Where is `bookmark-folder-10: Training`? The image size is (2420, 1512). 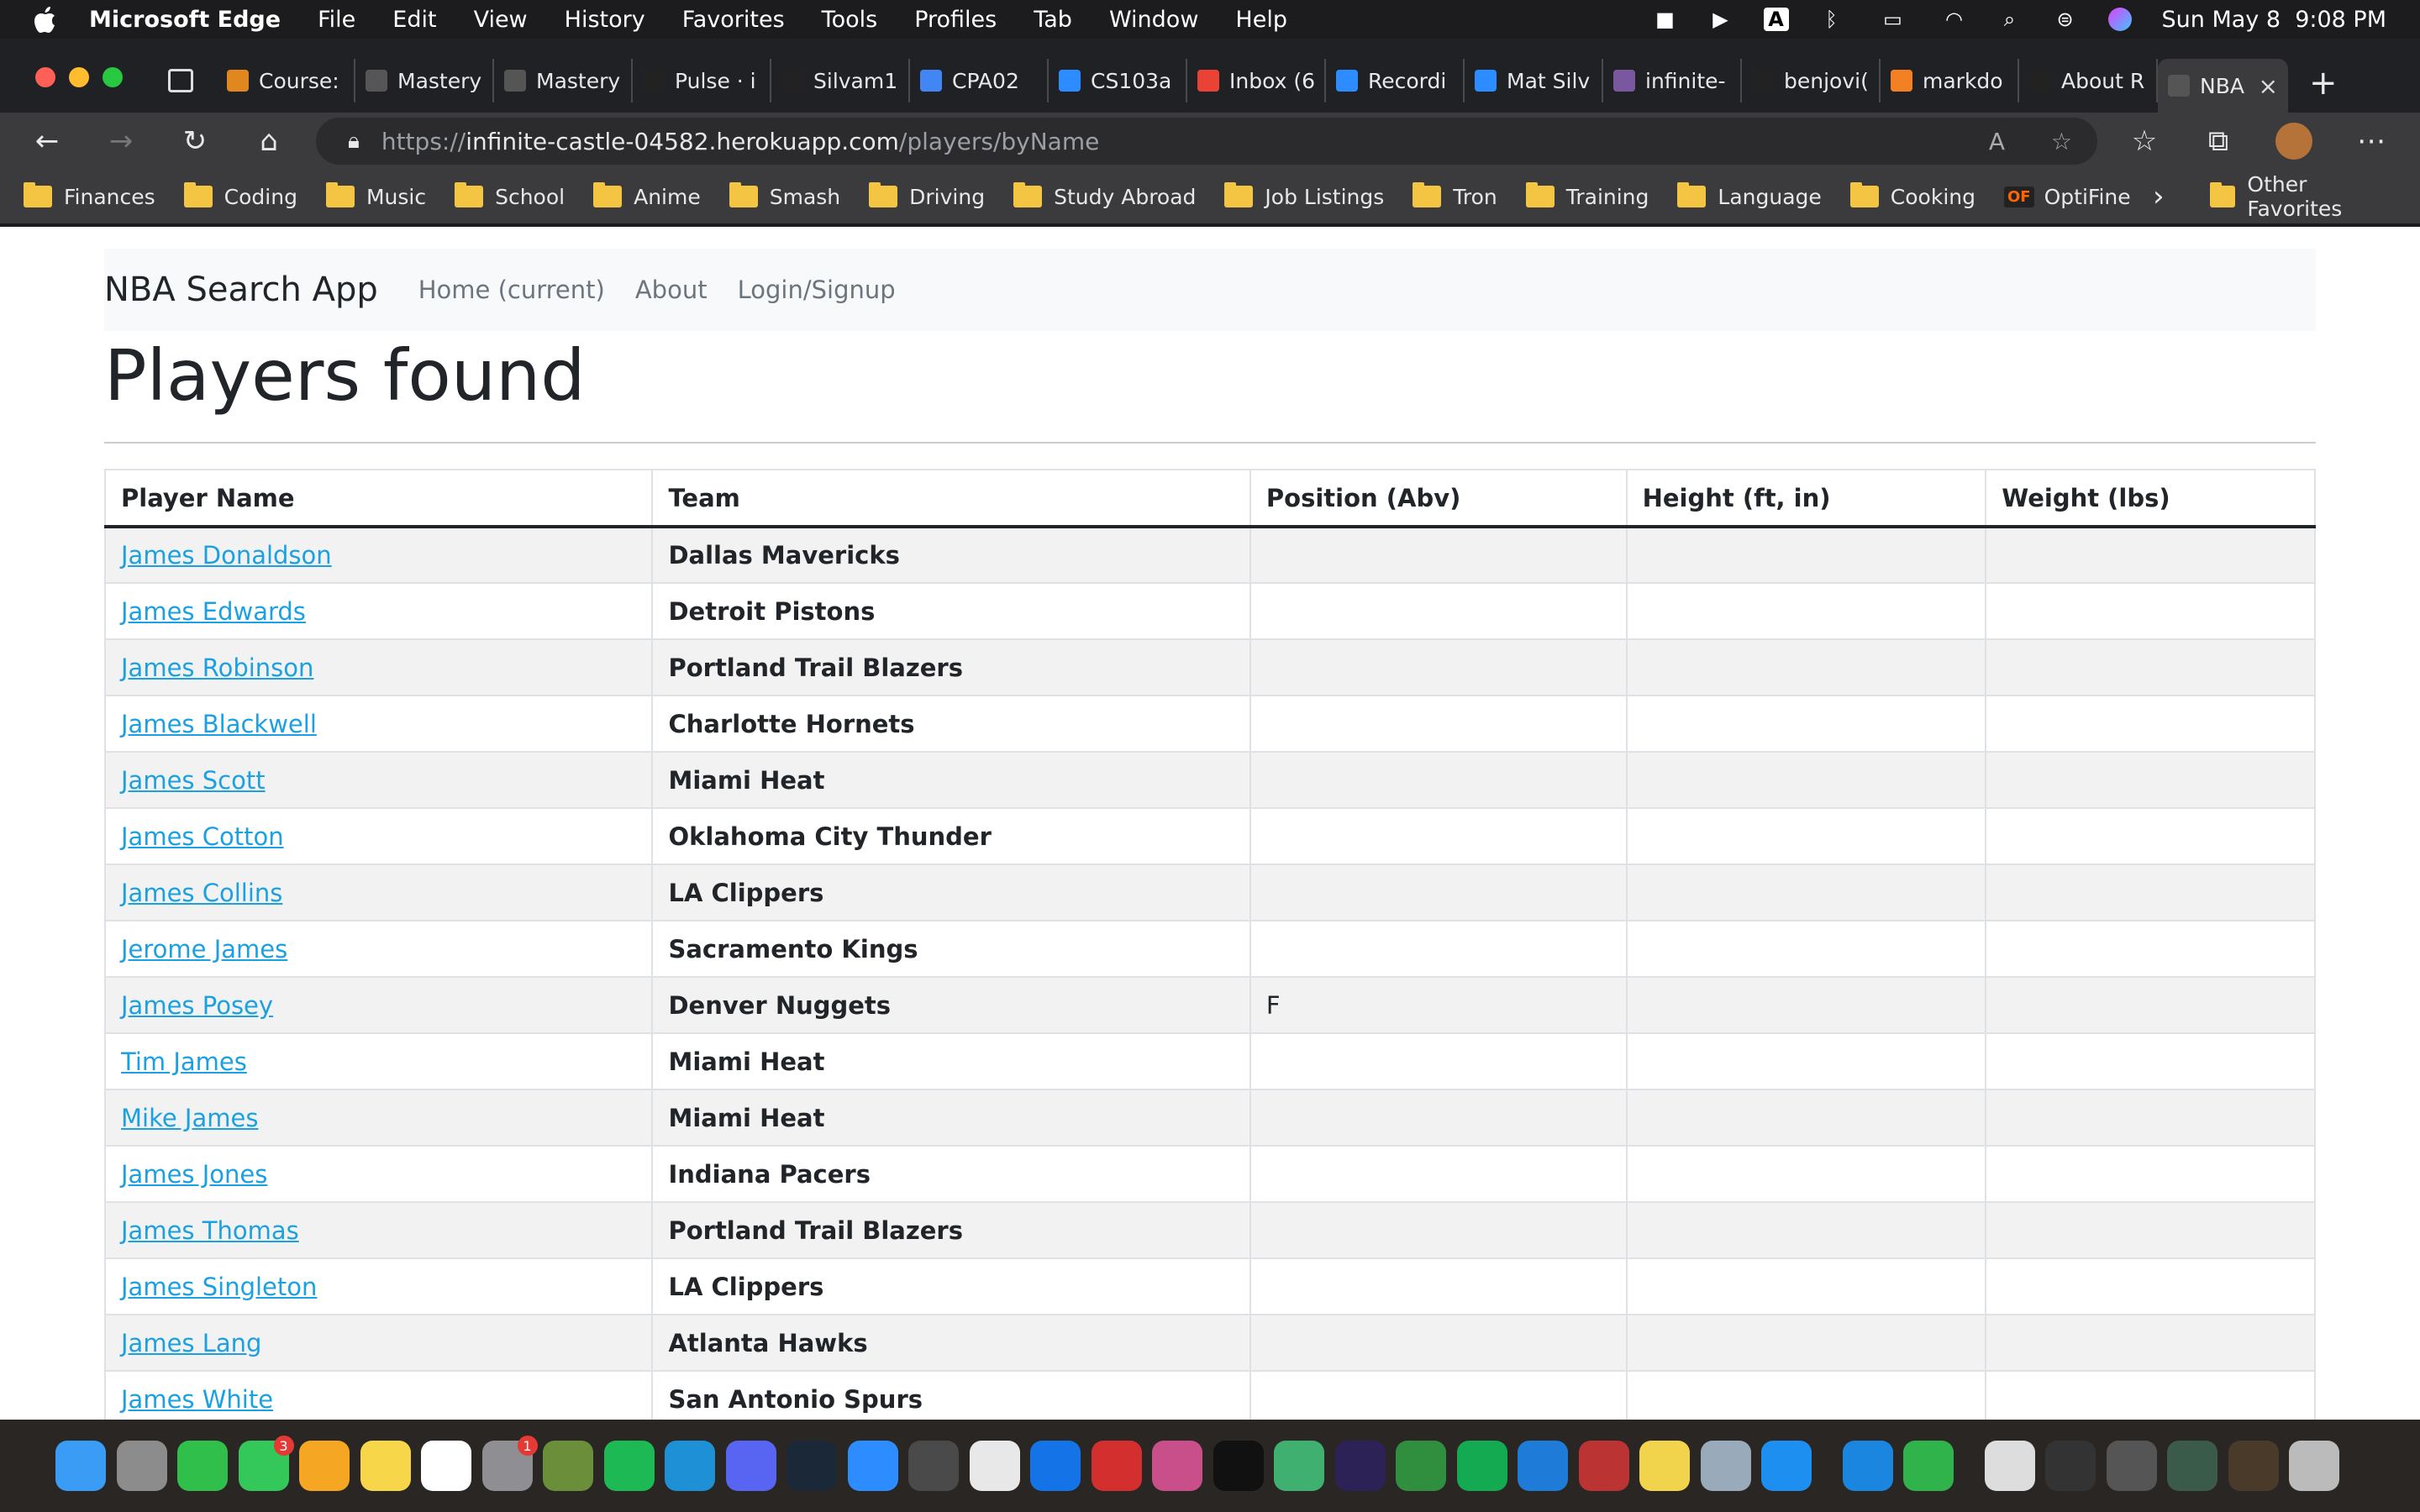 bookmark-folder-10: Training is located at coordinates (1587, 195).